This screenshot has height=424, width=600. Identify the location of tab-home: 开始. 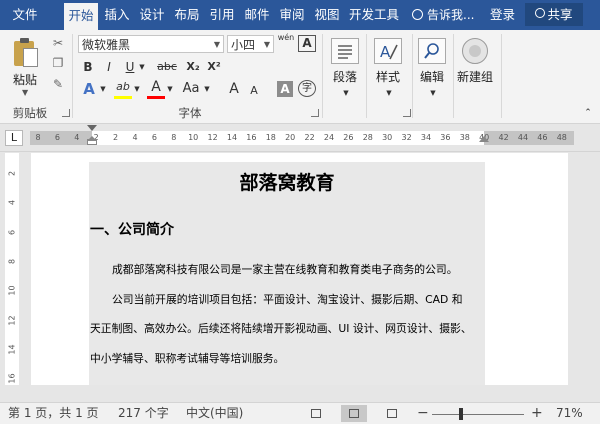
(81, 16).